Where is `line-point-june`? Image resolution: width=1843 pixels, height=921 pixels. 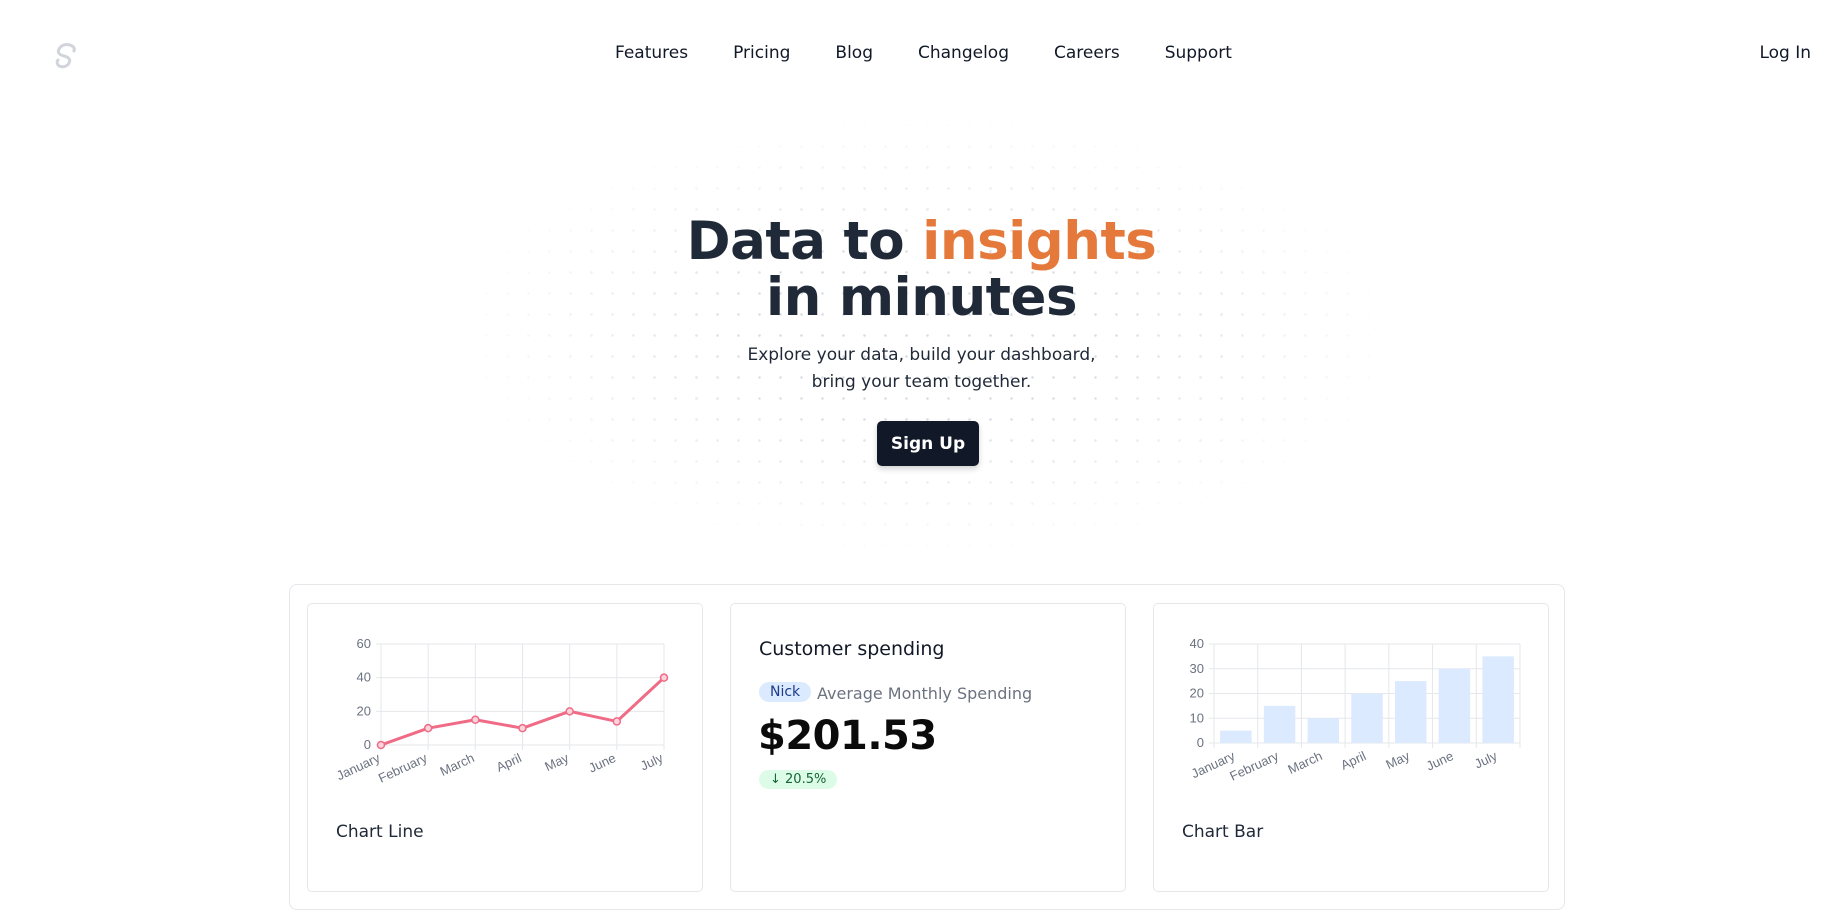
line-point-june is located at coordinates (617, 721).